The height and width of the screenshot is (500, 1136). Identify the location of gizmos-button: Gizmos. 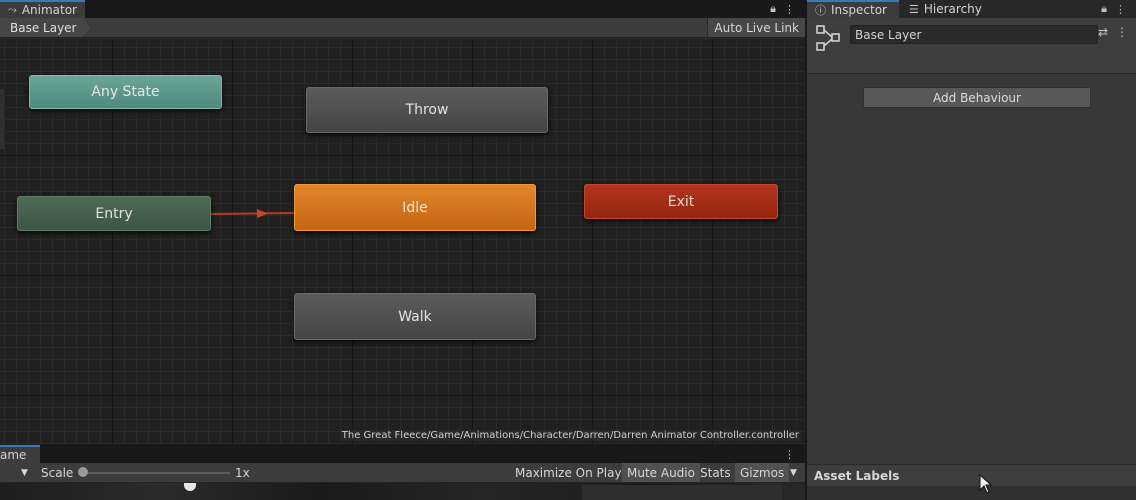
(762, 472).